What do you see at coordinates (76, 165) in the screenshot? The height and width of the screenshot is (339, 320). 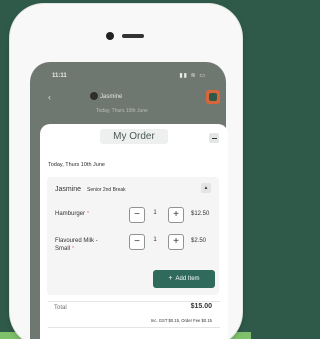 I see `order-date: Today, Thurs 10th June` at bounding box center [76, 165].